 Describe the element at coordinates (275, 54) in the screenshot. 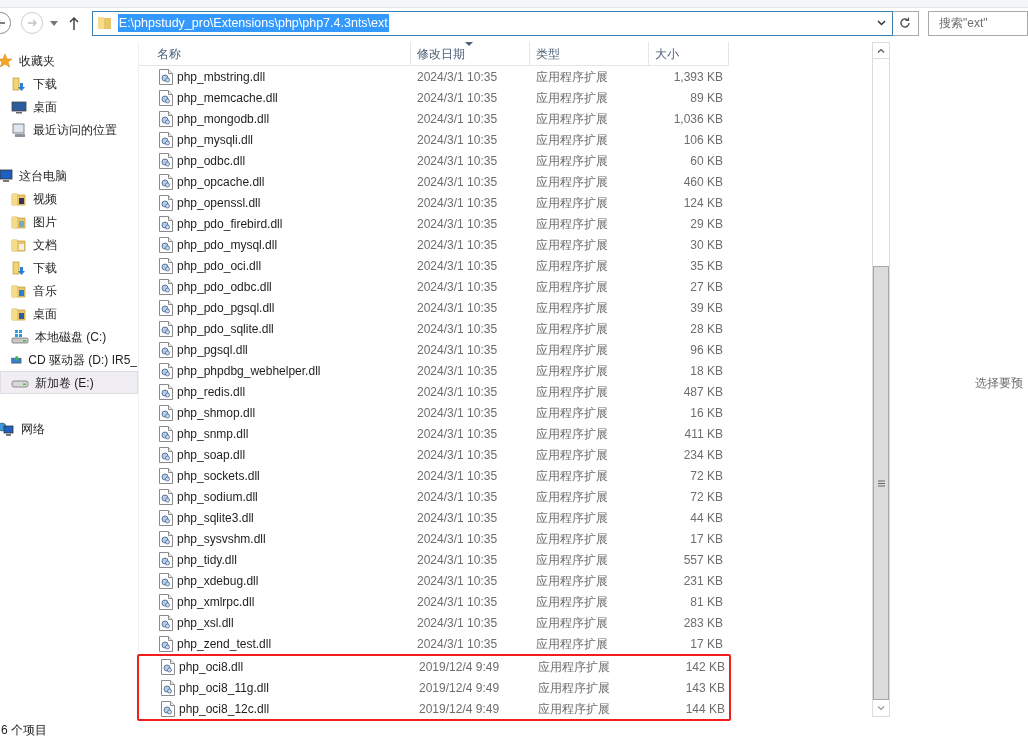

I see `column-header: 名称` at that location.